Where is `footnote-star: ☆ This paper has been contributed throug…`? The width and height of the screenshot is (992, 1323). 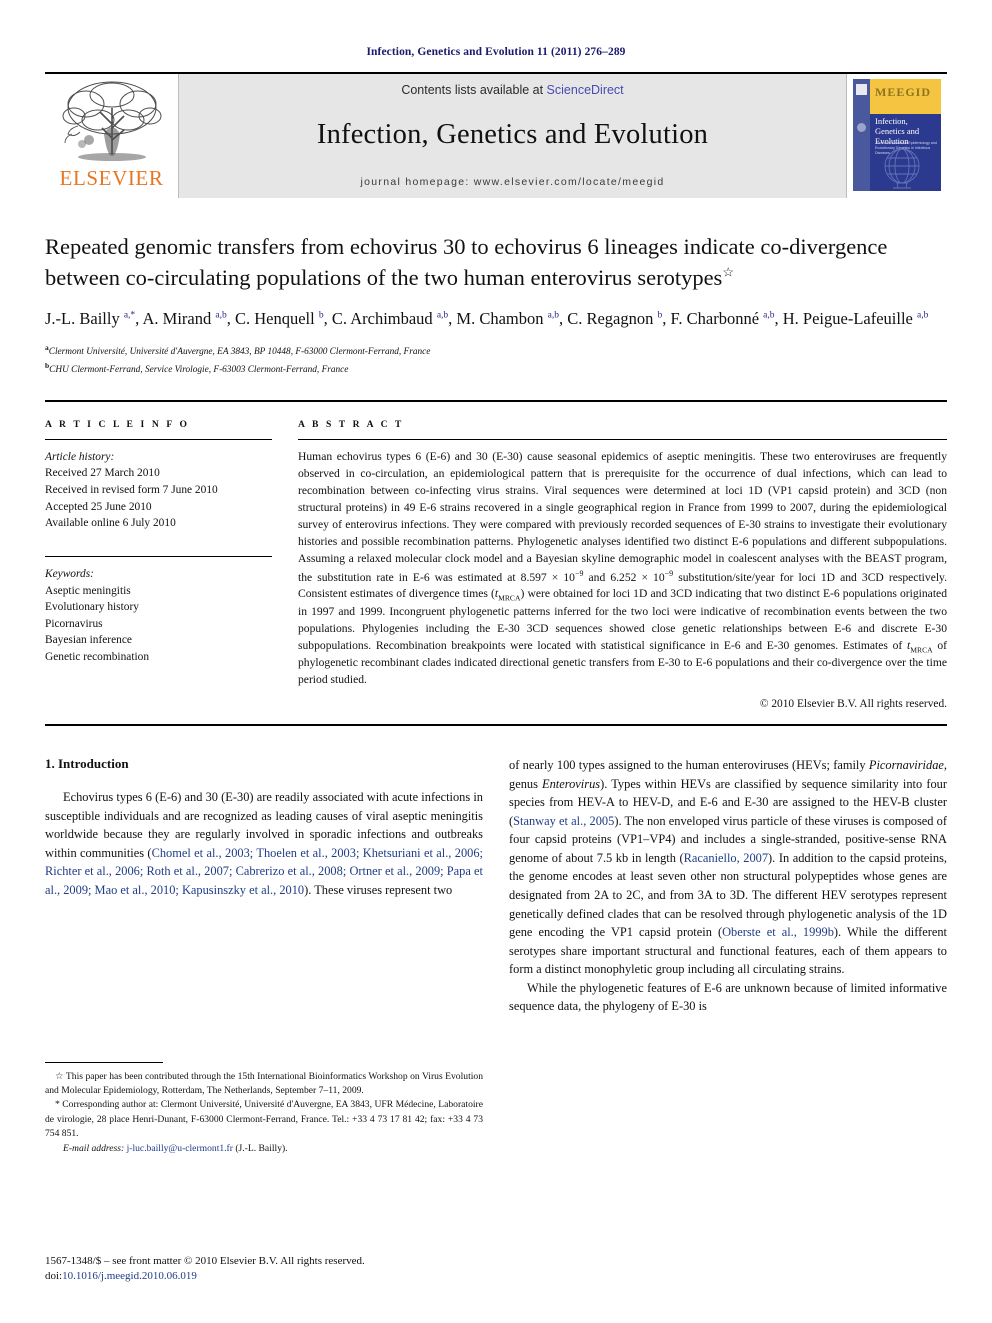 footnote-star: ☆ This paper has been contributed throug… is located at coordinates (264, 1084).